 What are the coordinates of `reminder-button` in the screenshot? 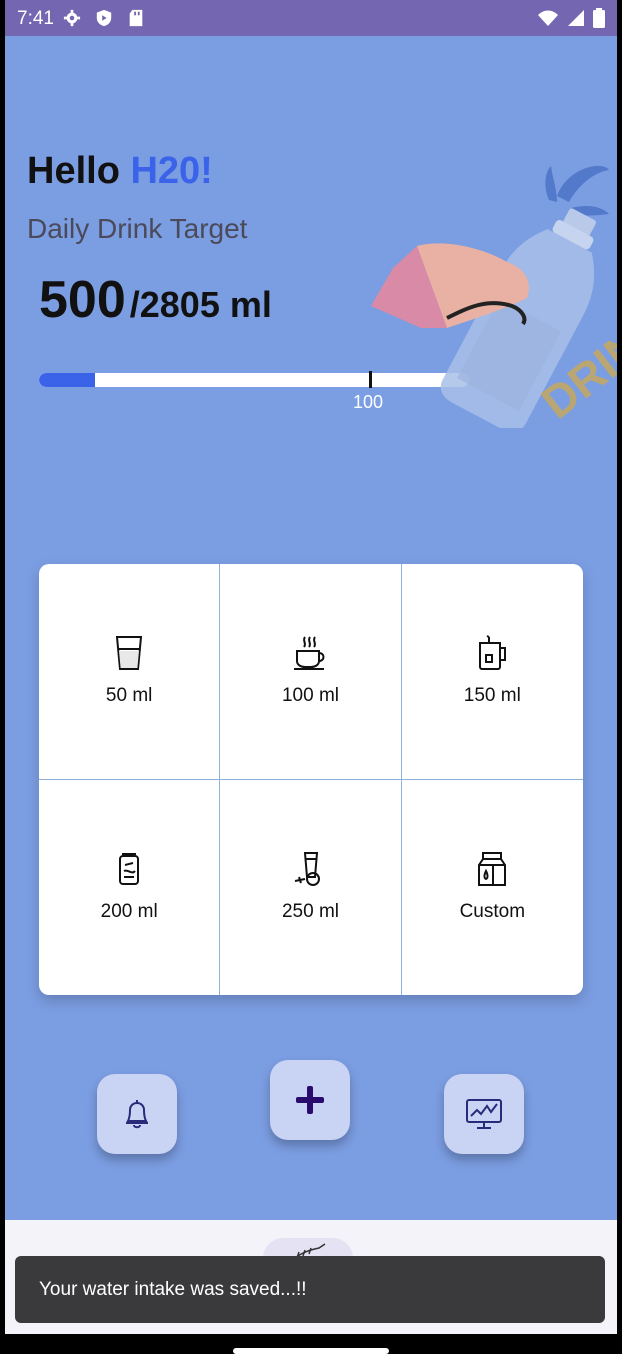 It's located at (137, 1114).